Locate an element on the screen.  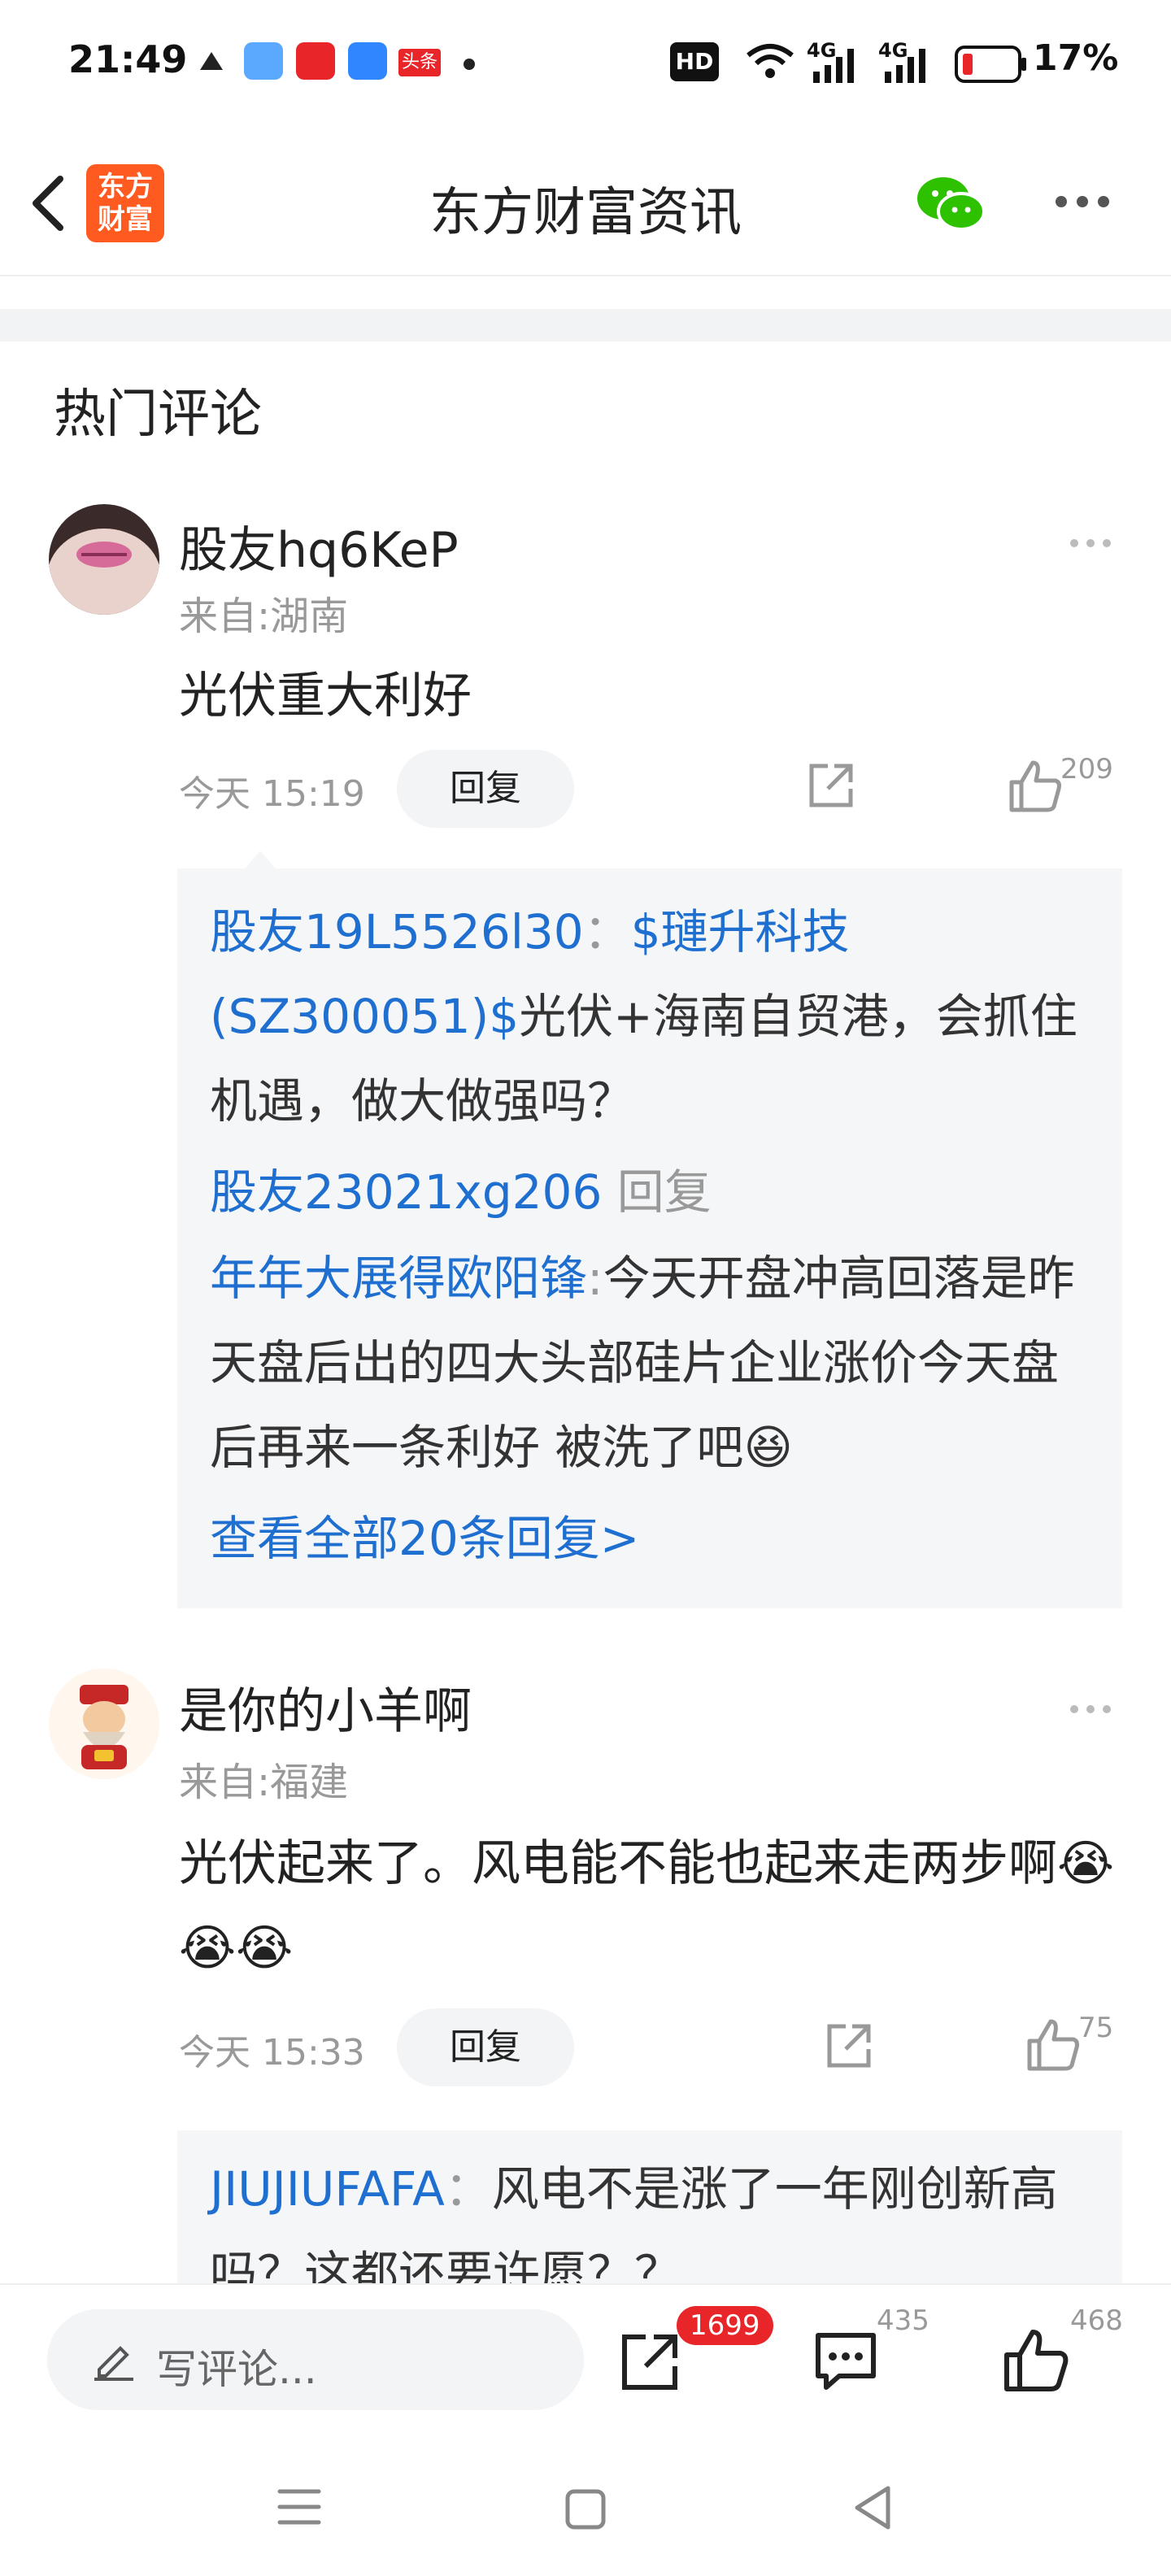
like-count: 209 is located at coordinates (1087, 769).